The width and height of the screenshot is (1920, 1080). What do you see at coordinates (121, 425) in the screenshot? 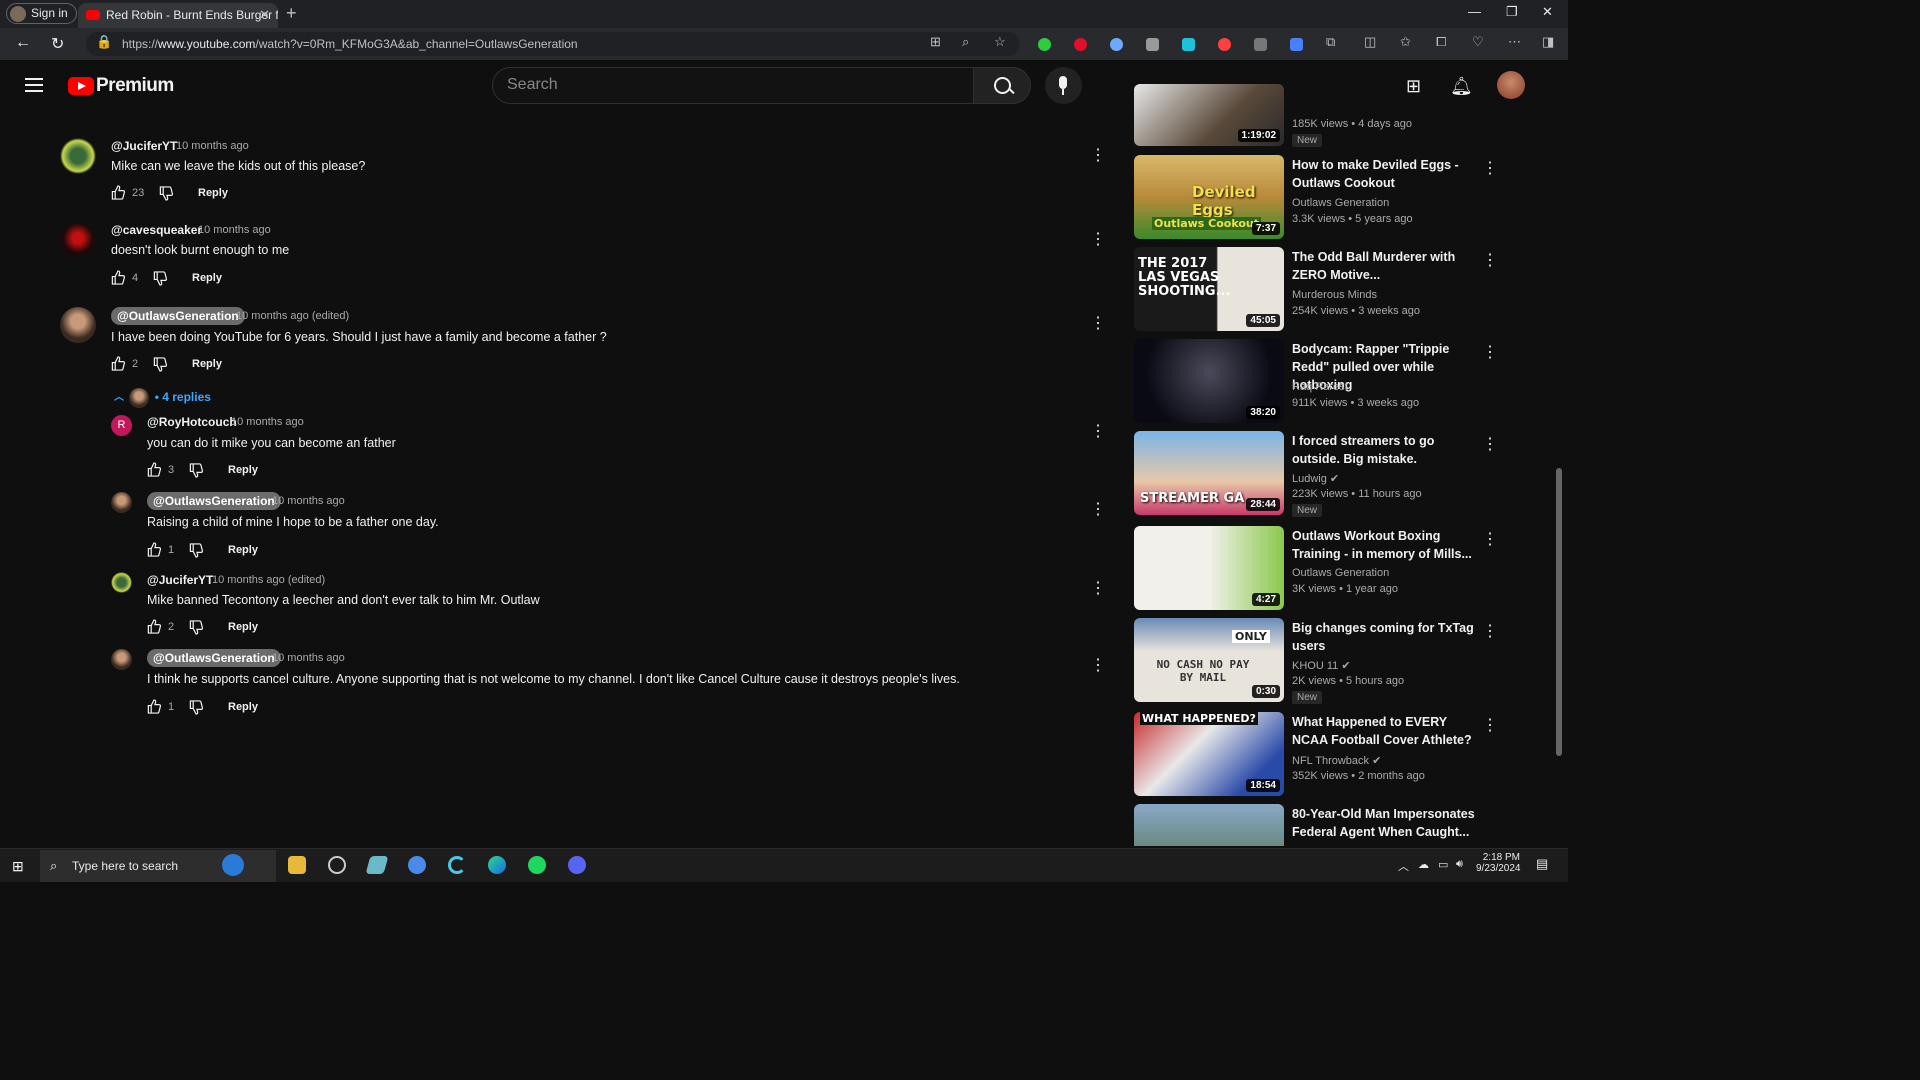
I see `reply-avatar: R` at bounding box center [121, 425].